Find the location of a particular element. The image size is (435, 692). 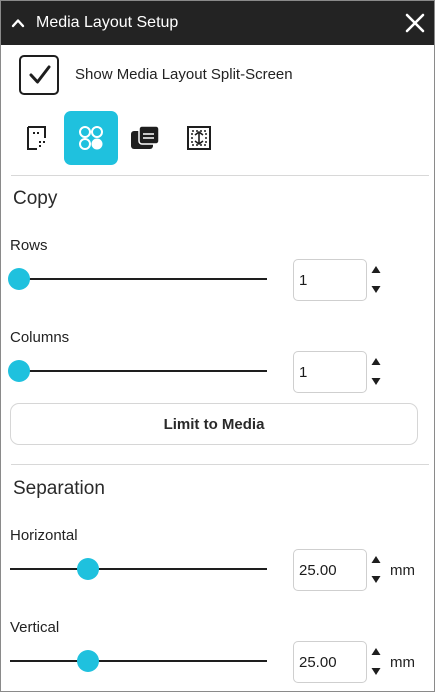

roll-media-icon is located at coordinates (145, 137).